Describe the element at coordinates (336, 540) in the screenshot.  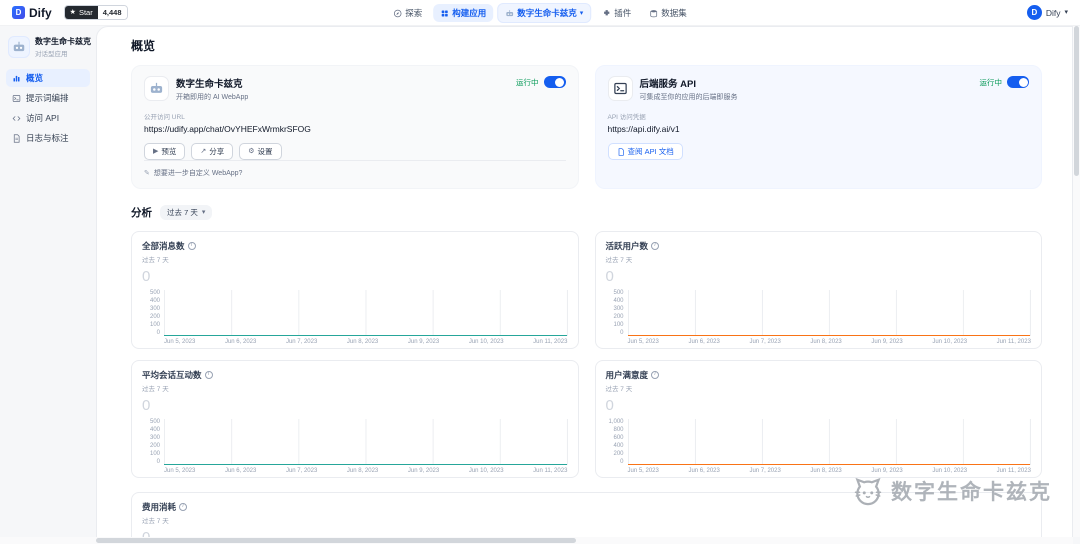
I see `horizontal-scrollbar-thumb` at that location.